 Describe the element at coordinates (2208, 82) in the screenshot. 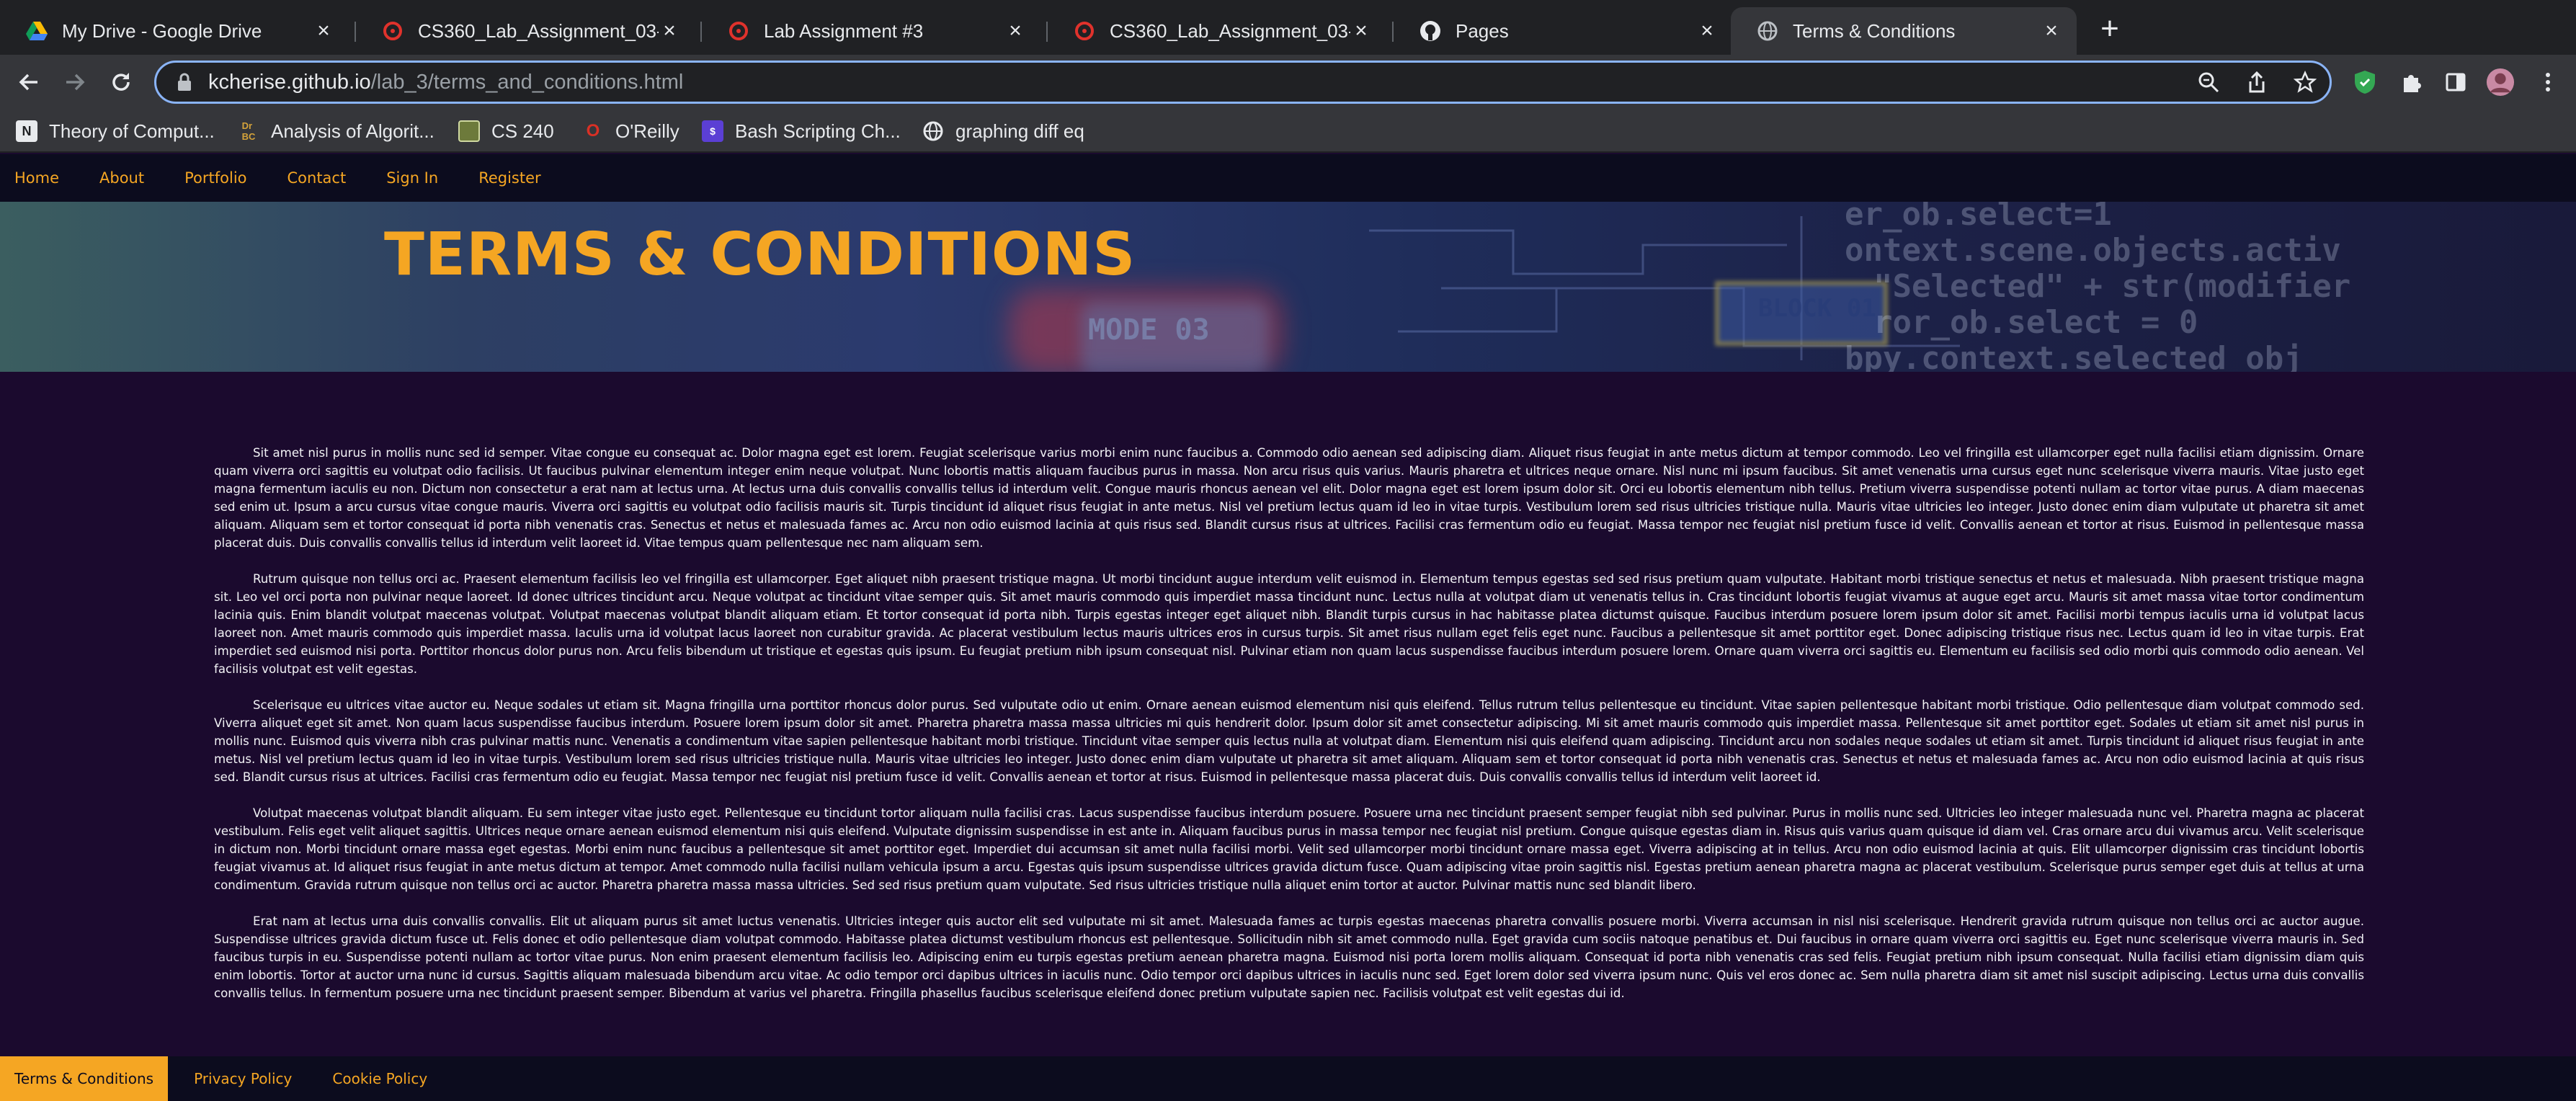

I see `zoom-icon` at that location.